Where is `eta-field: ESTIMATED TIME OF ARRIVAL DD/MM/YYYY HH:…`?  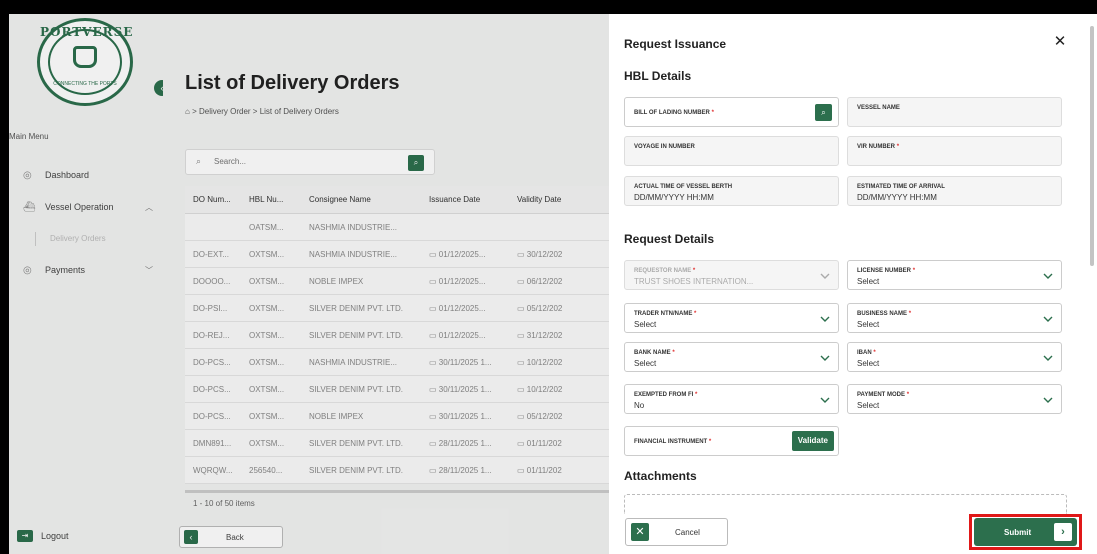 eta-field: ESTIMATED TIME OF ARRIVAL DD/MM/YYYY HH:… is located at coordinates (954, 191).